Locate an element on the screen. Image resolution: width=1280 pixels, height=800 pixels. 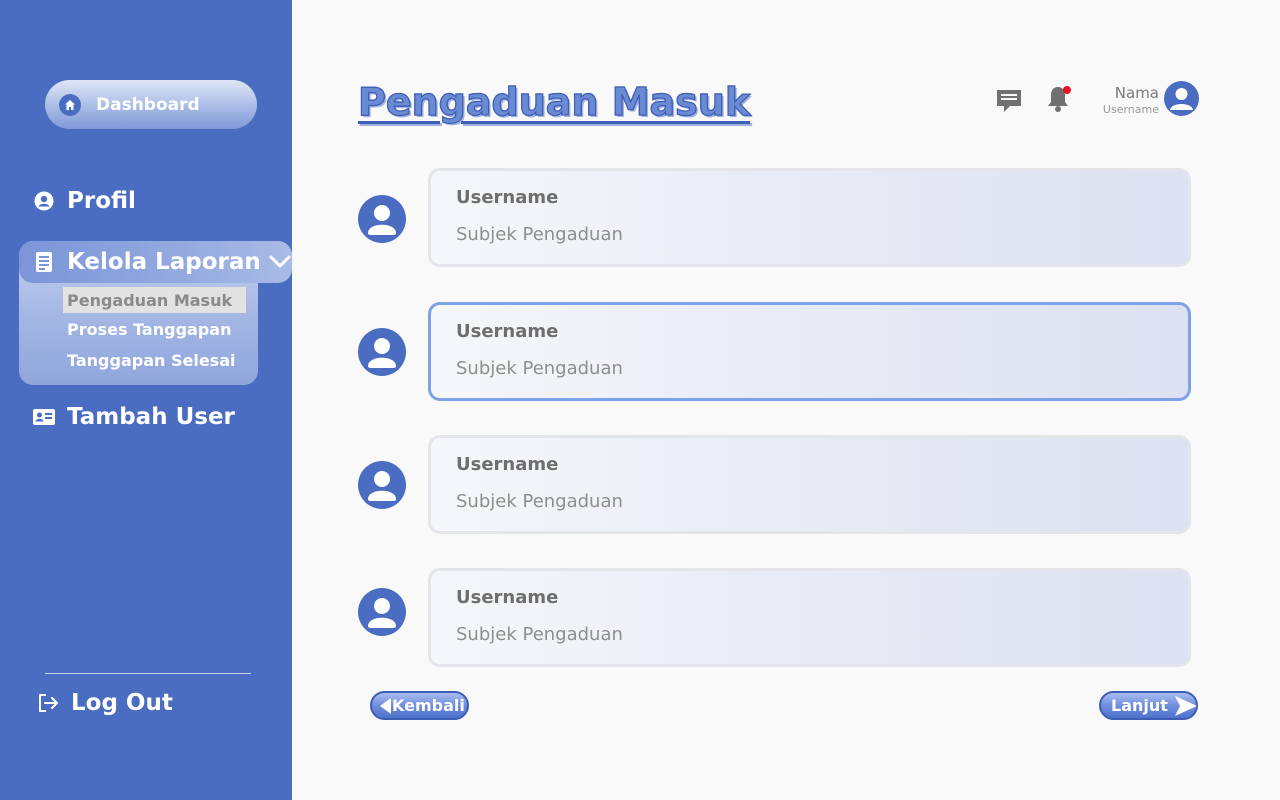
sidebar-item-label: Tambah User is located at coordinates (151, 417).